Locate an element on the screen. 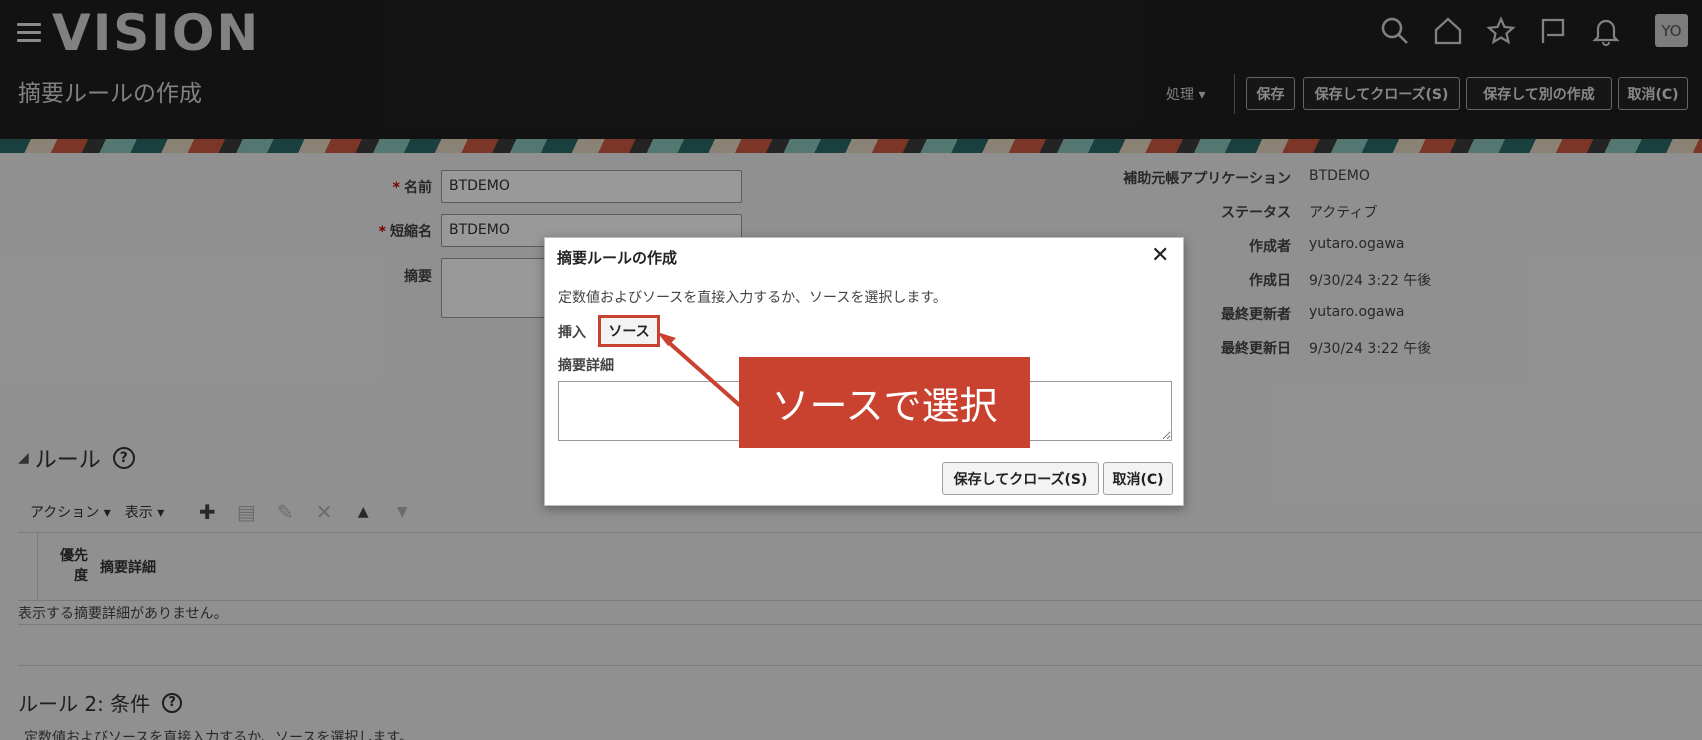 Image resolution: width=1702 pixels, height=740 pixels. callout-annotation: ソースで選択 is located at coordinates (884, 402).